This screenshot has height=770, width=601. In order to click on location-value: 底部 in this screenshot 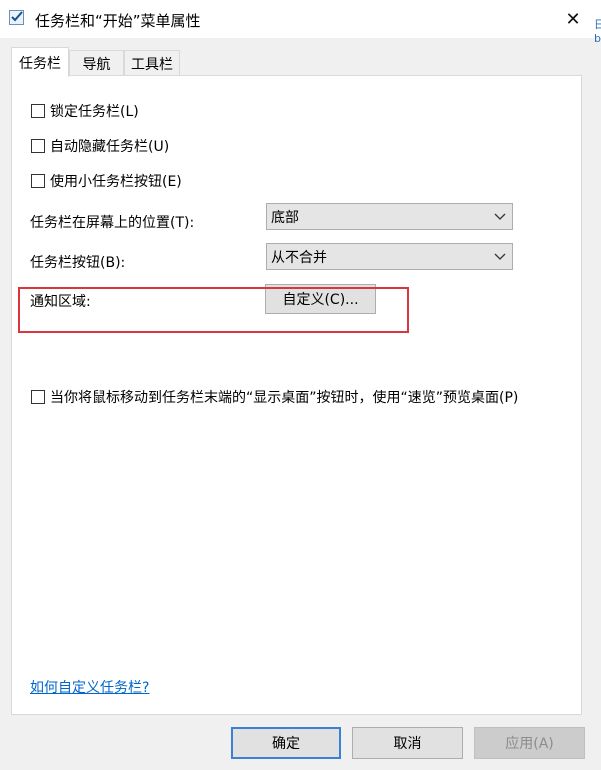, I will do `click(285, 217)`.